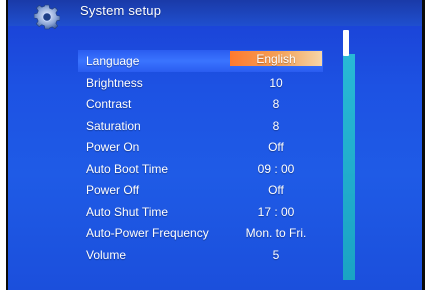 Image resolution: width=425 pixels, height=299 pixels. I want to click on setting-row-power-on: Power On Off, so click(200, 147).